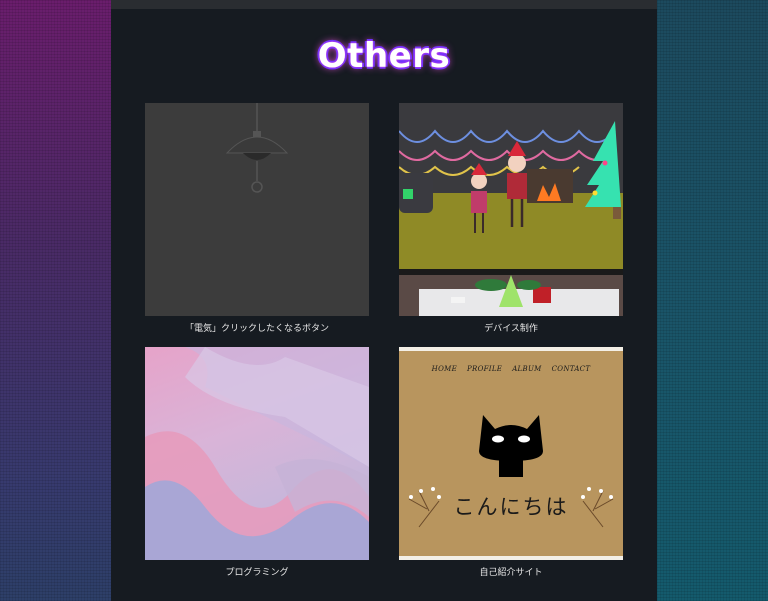 This screenshot has height=601, width=768. I want to click on project-card-self-intro: HOME PROFILE ALBUM CONTACT こんにちは 自己紹介サイト, so click(511, 462).